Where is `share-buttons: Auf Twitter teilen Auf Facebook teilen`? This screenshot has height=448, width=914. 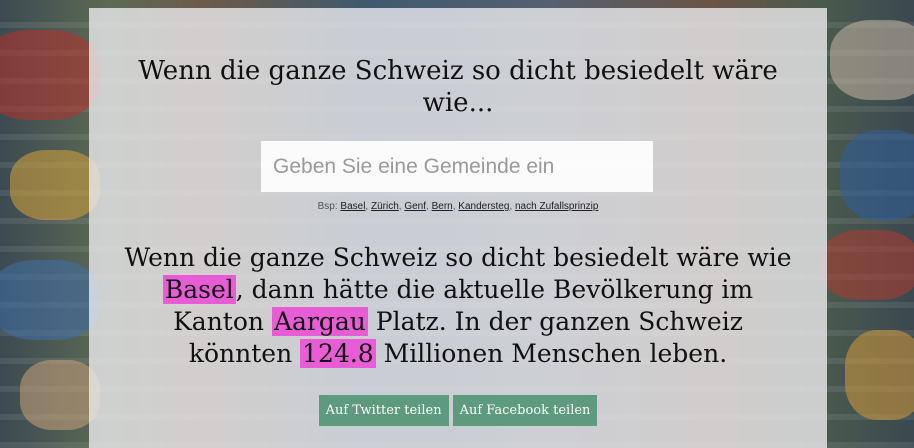 share-buttons: Auf Twitter teilen Auf Facebook teilen is located at coordinates (458, 410).